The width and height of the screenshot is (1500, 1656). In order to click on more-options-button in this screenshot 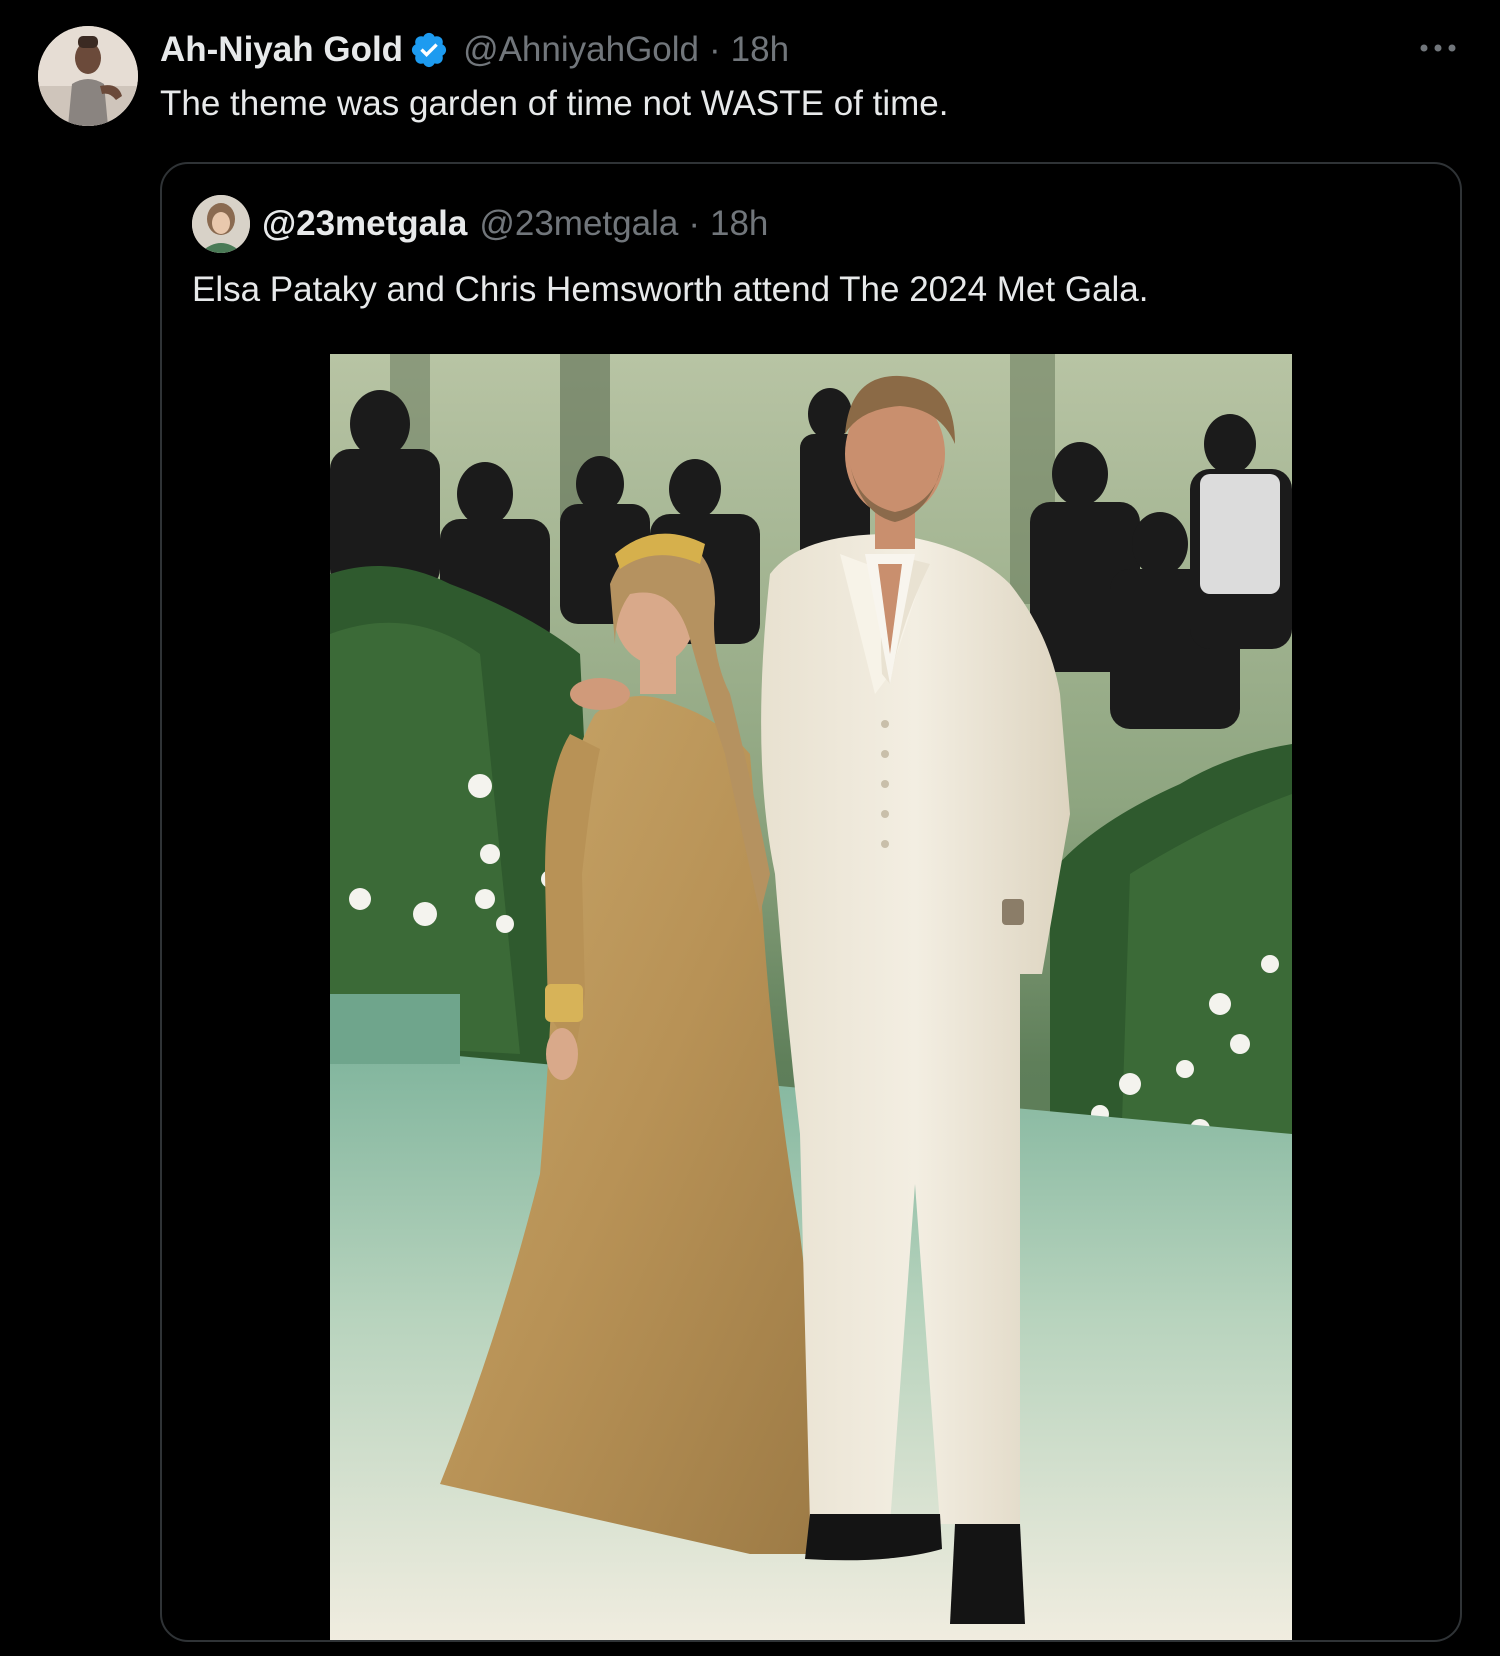, I will do `click(1438, 48)`.